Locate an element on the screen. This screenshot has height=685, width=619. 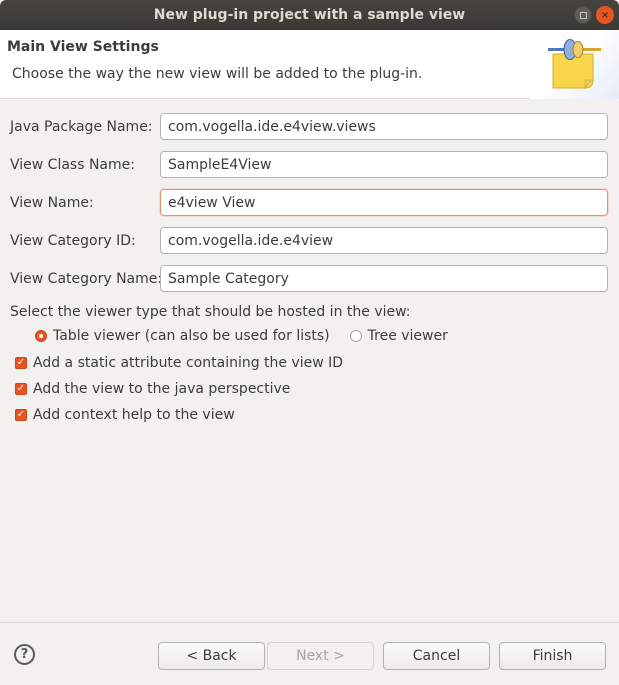
plugin-view-wizard-icon is located at coordinates (574, 64).